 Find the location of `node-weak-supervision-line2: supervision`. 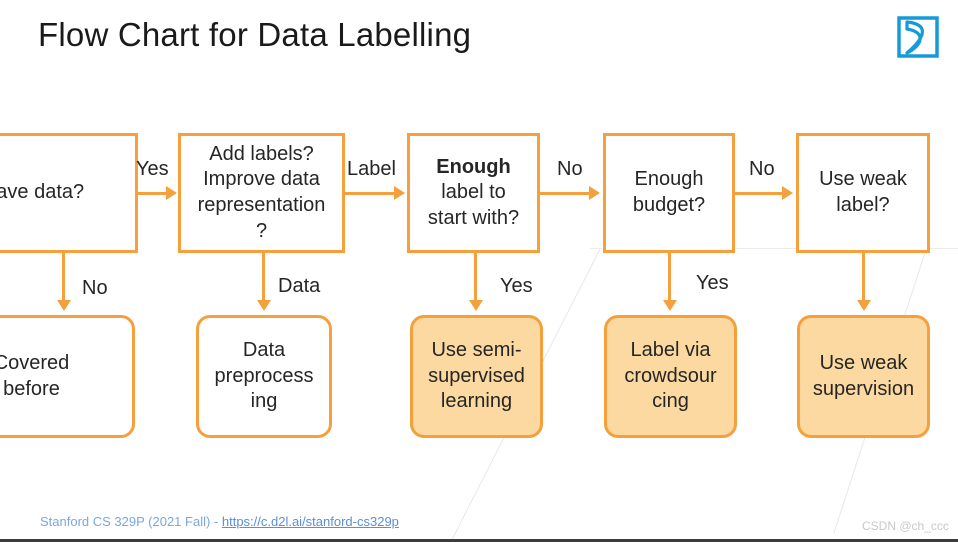

node-weak-supervision-line2: supervision is located at coordinates (863, 388).